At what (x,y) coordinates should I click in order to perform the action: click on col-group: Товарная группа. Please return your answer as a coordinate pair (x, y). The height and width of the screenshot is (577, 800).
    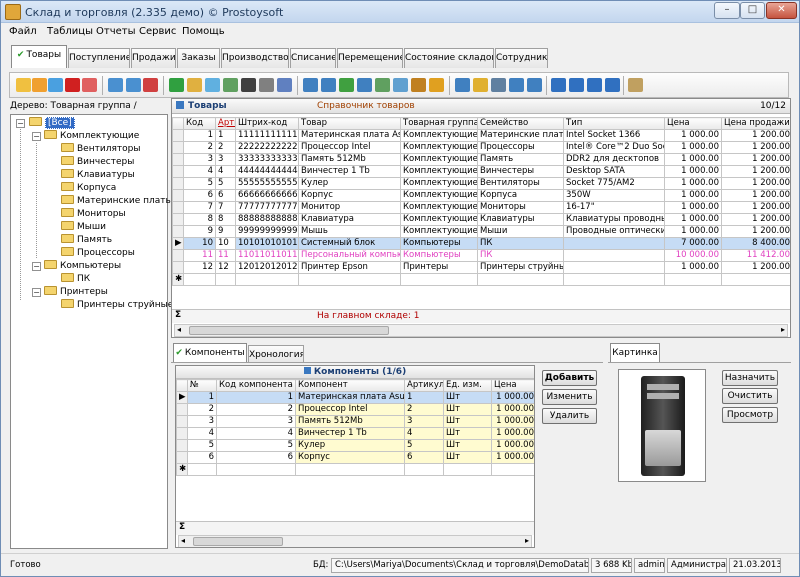
    Looking at the image, I should click on (439, 123).